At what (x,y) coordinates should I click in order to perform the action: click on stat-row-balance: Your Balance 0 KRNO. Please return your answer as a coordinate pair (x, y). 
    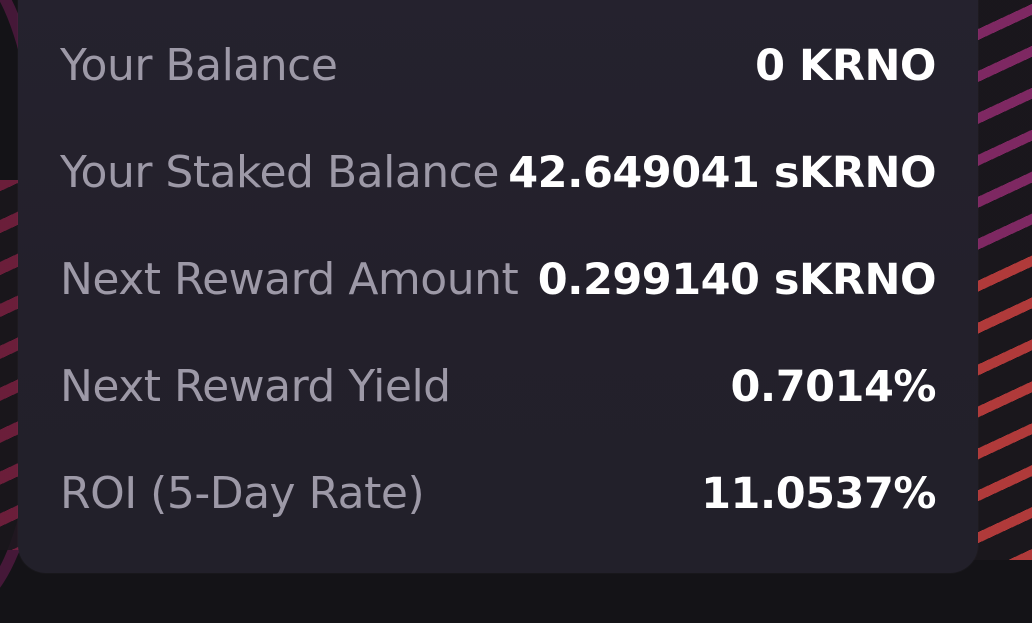
    Looking at the image, I should click on (498, 65).